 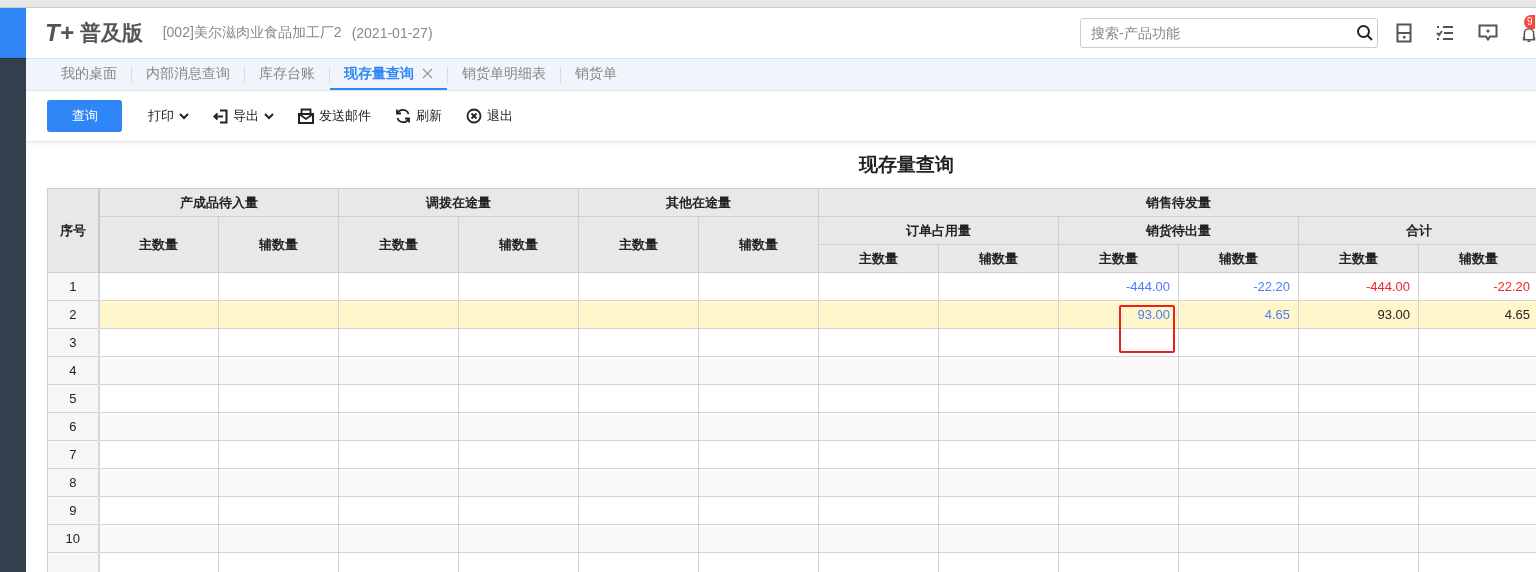 What do you see at coordinates (243, 116) in the screenshot?
I see `export-button: 导出` at bounding box center [243, 116].